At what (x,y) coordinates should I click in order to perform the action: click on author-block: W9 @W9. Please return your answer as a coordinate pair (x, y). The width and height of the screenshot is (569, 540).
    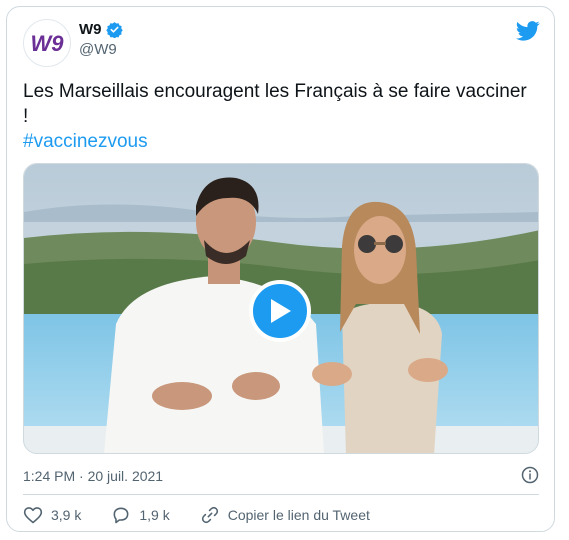
    Looking at the image, I should click on (101, 39).